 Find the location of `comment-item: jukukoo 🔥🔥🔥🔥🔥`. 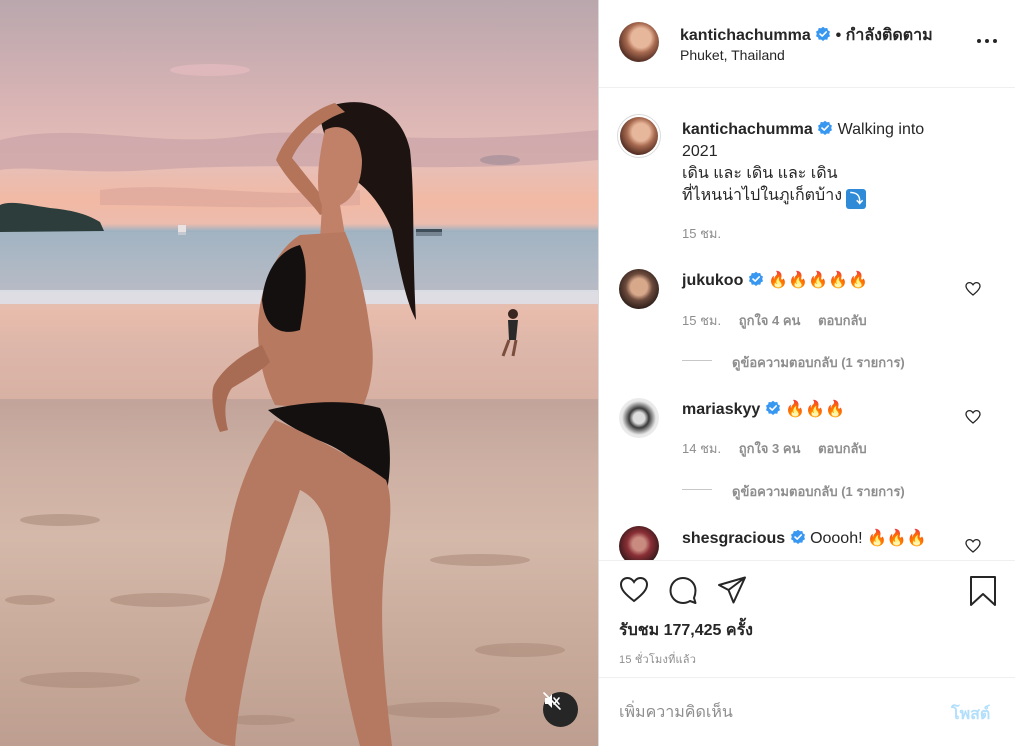

comment-item: jukukoo 🔥🔥🔥🔥🔥 is located at coordinates (775, 280).